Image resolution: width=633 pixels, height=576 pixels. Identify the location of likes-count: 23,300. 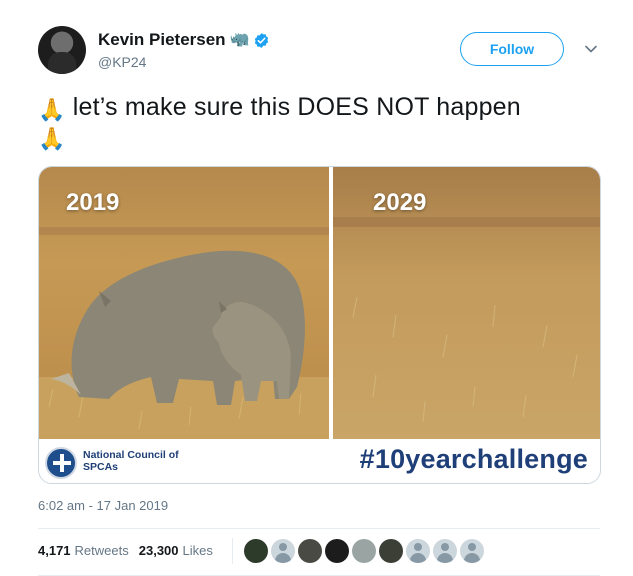
(158, 550).